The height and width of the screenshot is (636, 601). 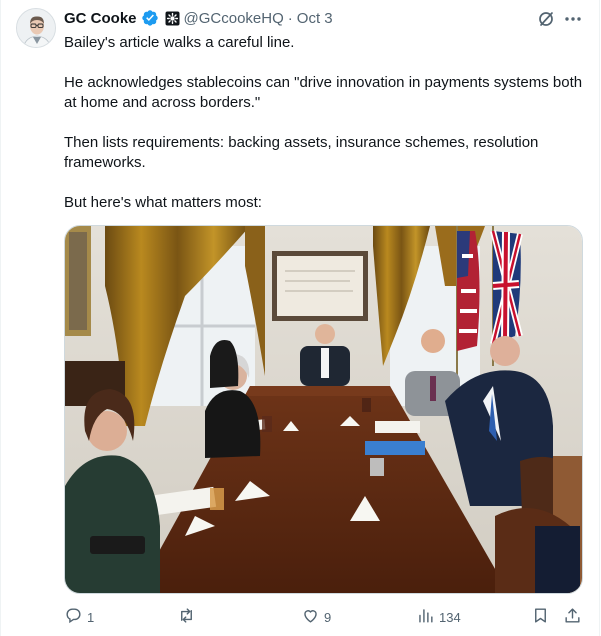 I want to click on affiliate-badge-icon, so click(x=172, y=18).